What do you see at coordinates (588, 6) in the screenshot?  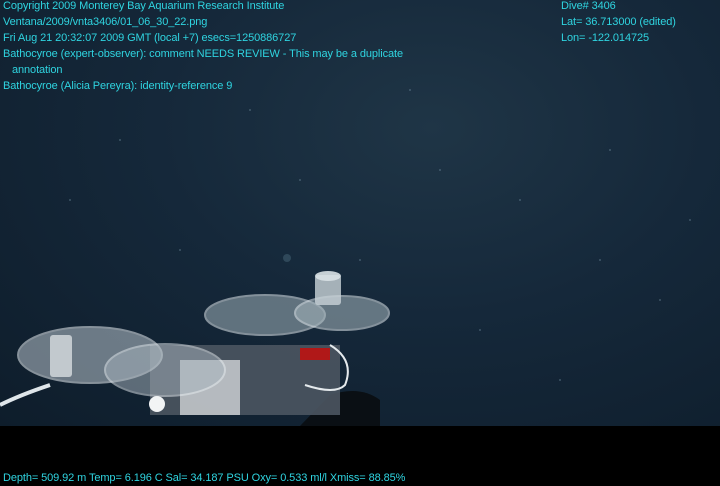 I see `dive-number: Dive# 3406` at bounding box center [588, 6].